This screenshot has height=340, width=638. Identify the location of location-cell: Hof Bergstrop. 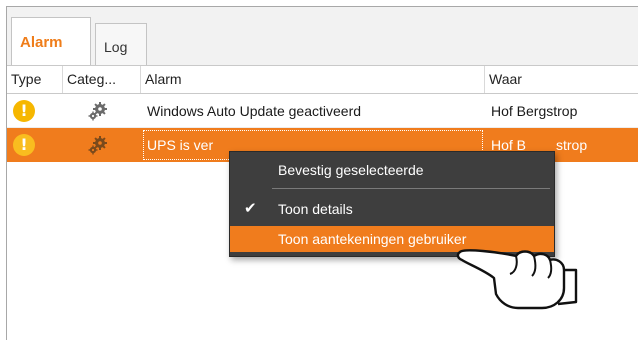
(534, 111).